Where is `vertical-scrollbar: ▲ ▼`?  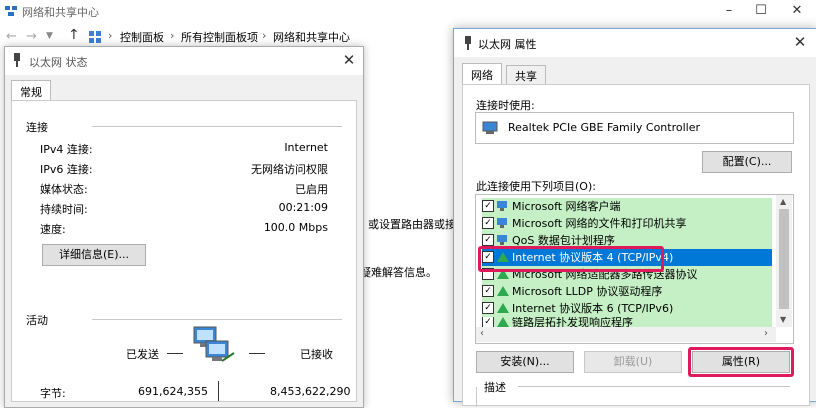 vertical-scrollbar: ▲ ▼ is located at coordinates (784, 261).